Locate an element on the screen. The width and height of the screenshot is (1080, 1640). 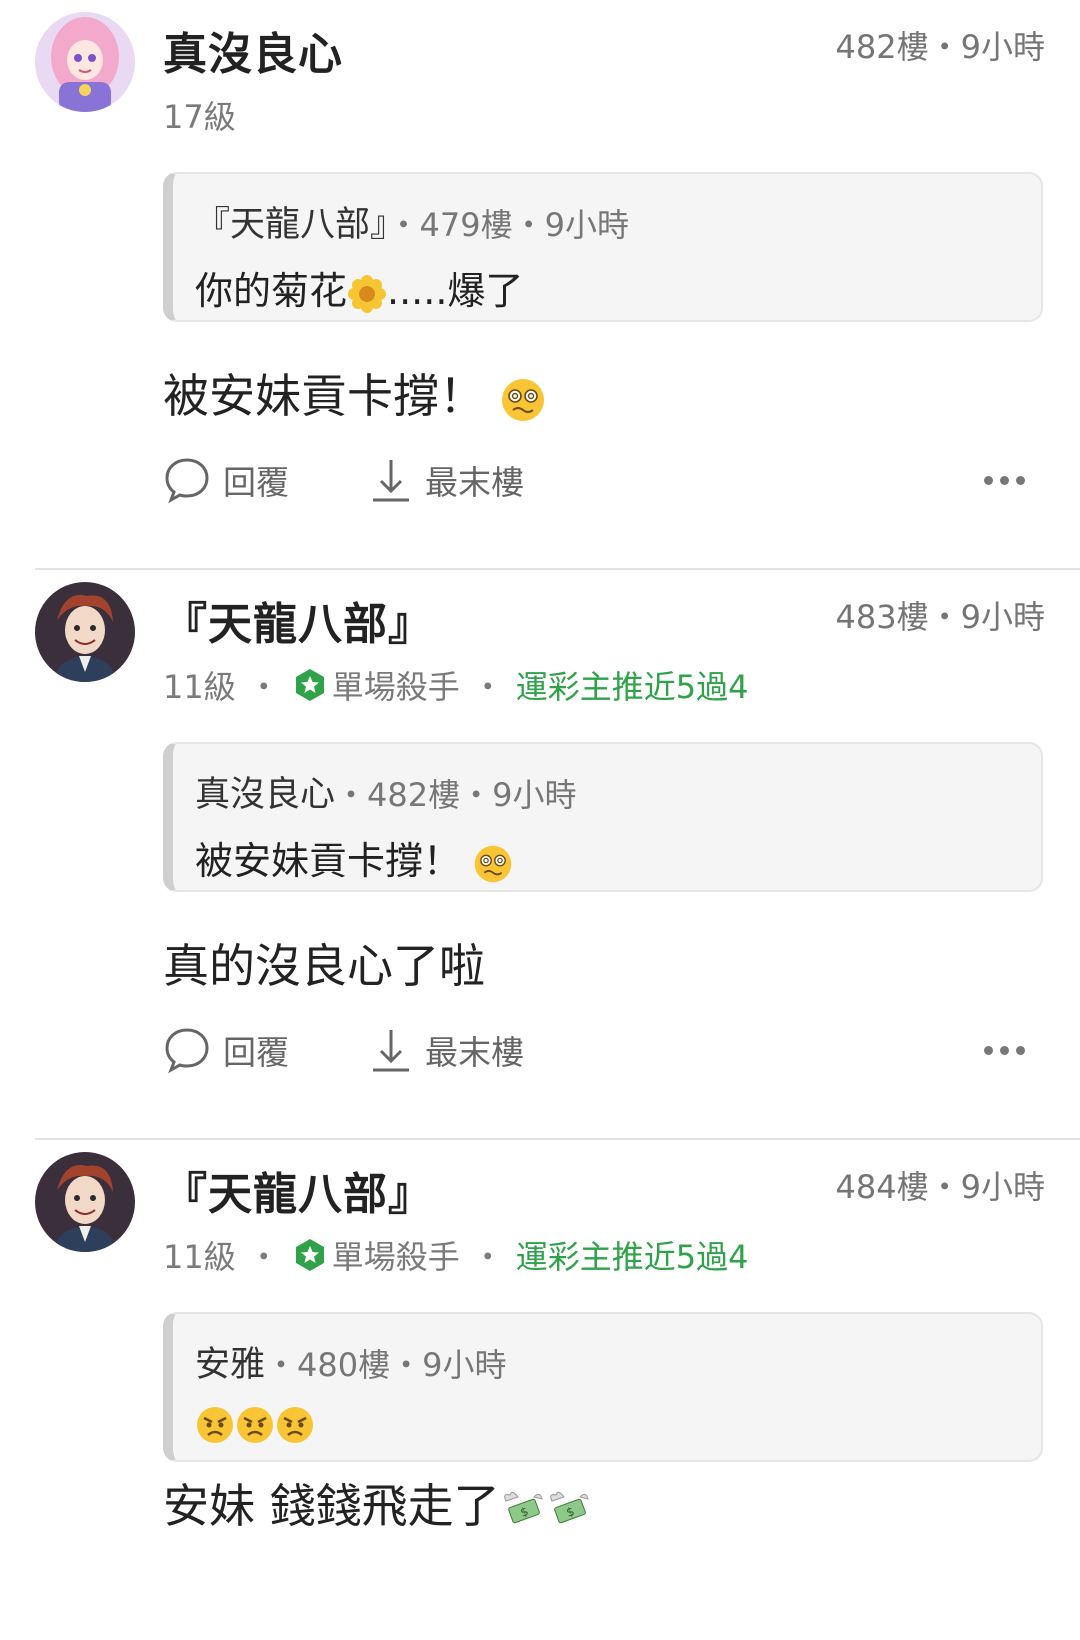
quote-text: 被安妹貢卡撐！ is located at coordinates (354, 857).